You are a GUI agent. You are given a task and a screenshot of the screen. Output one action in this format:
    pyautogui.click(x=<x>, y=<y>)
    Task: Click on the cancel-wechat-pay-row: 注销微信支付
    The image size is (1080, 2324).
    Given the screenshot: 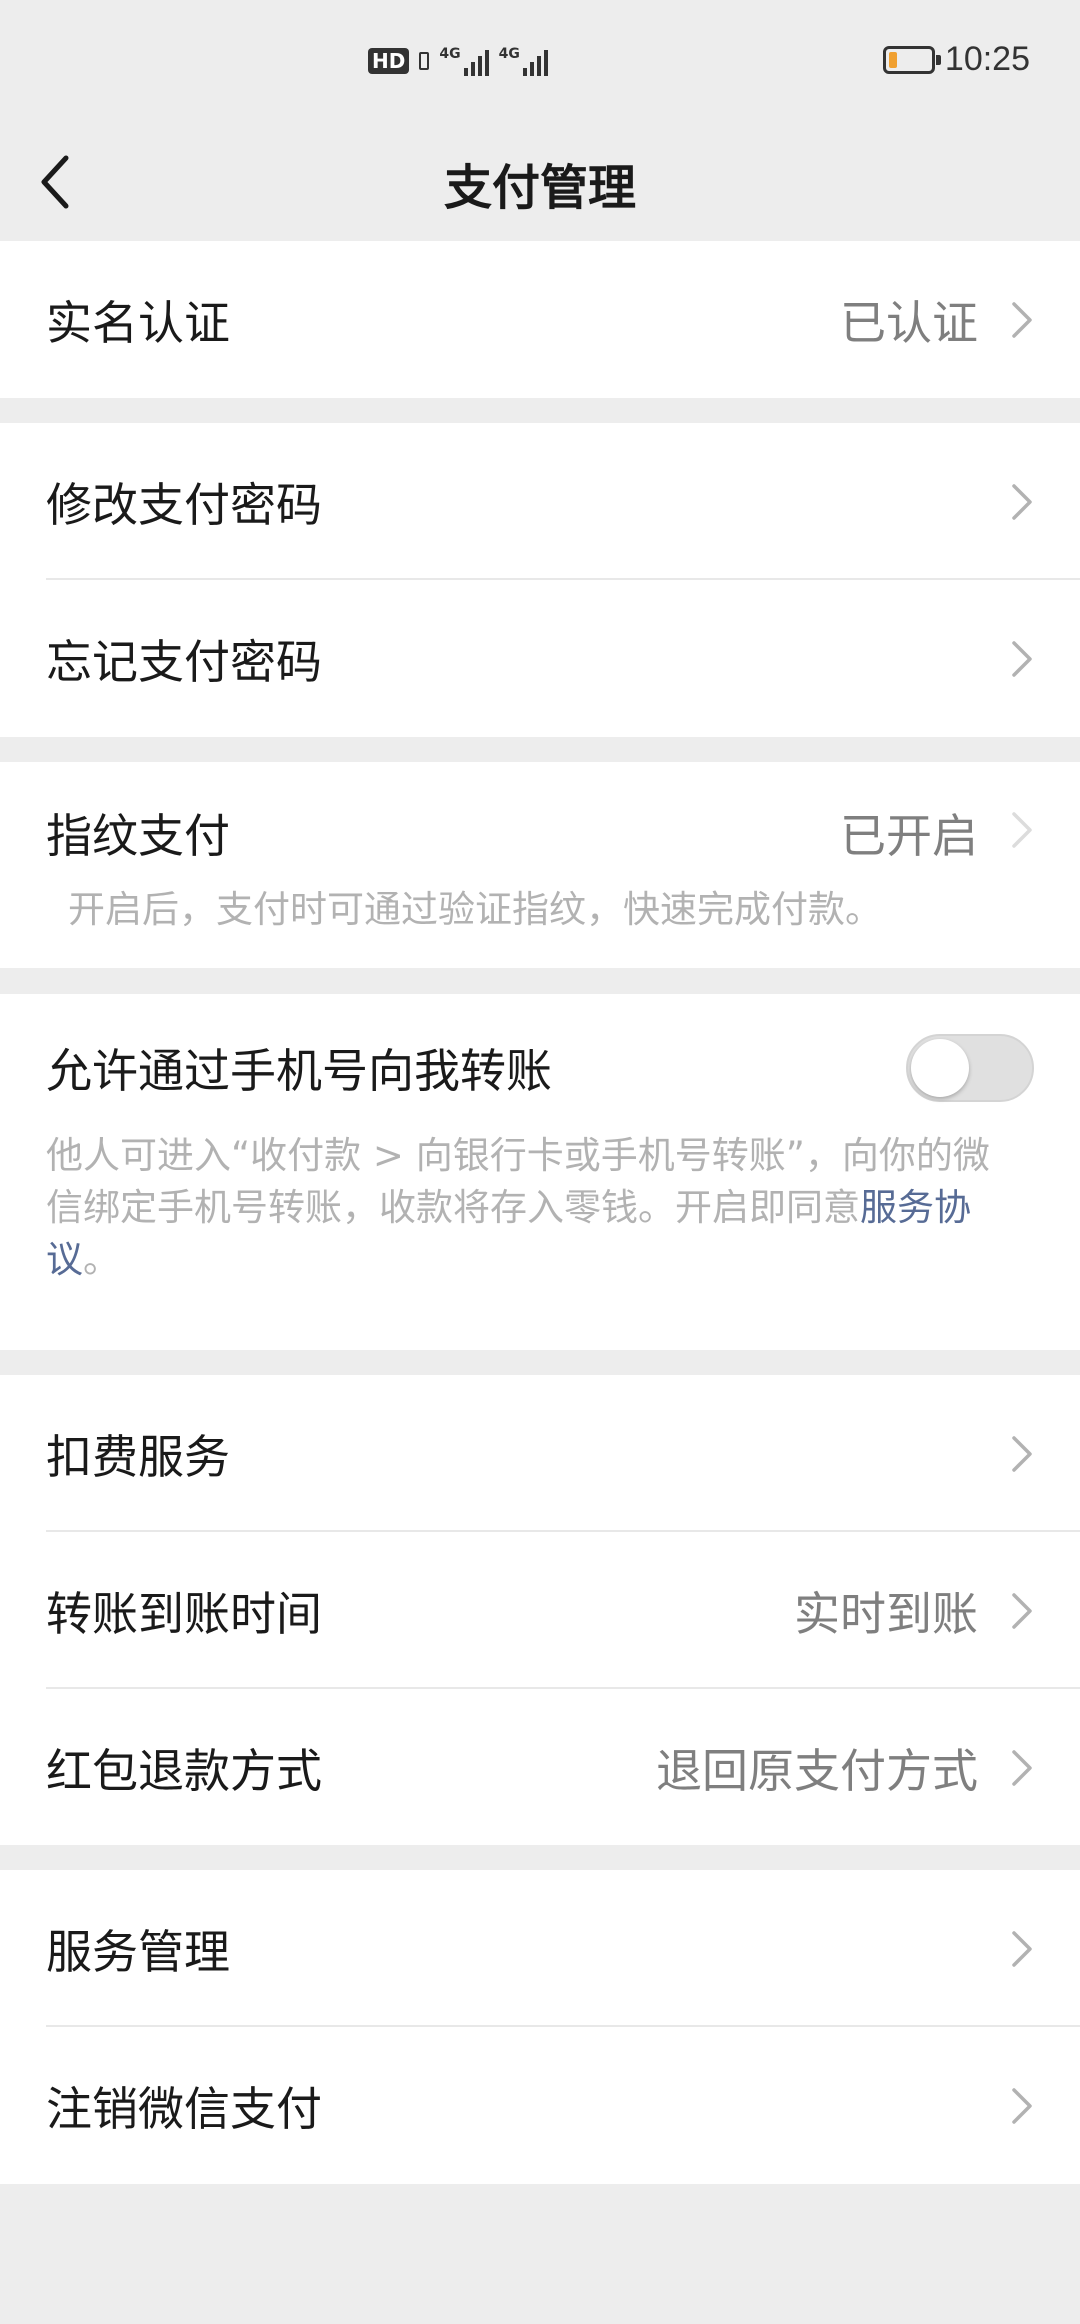 What is the action you would take?
    pyautogui.click(x=540, y=2105)
    